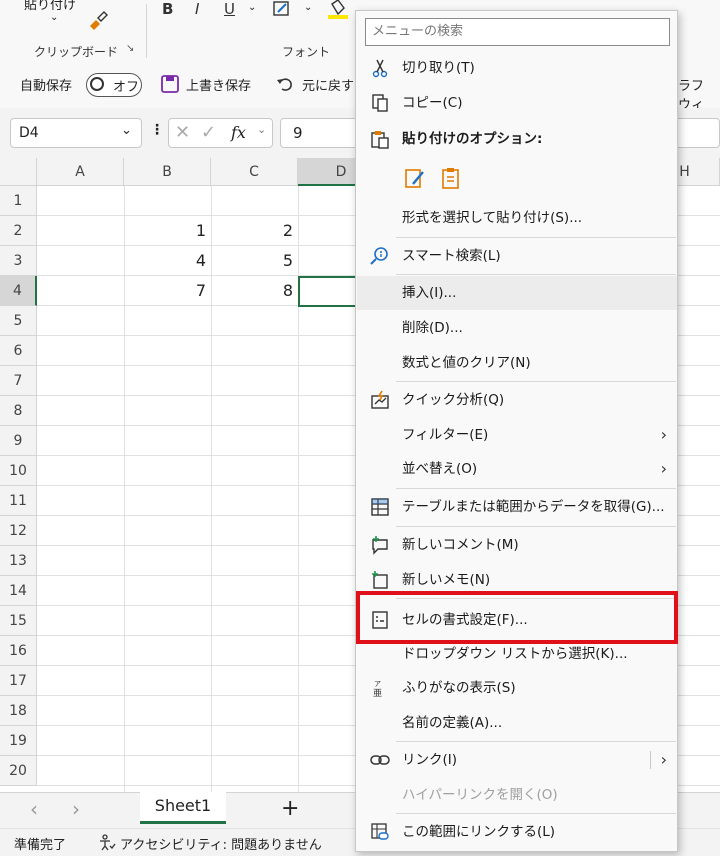 This screenshot has width=720, height=856. I want to click on row-header-4: 4, so click(18, 291).